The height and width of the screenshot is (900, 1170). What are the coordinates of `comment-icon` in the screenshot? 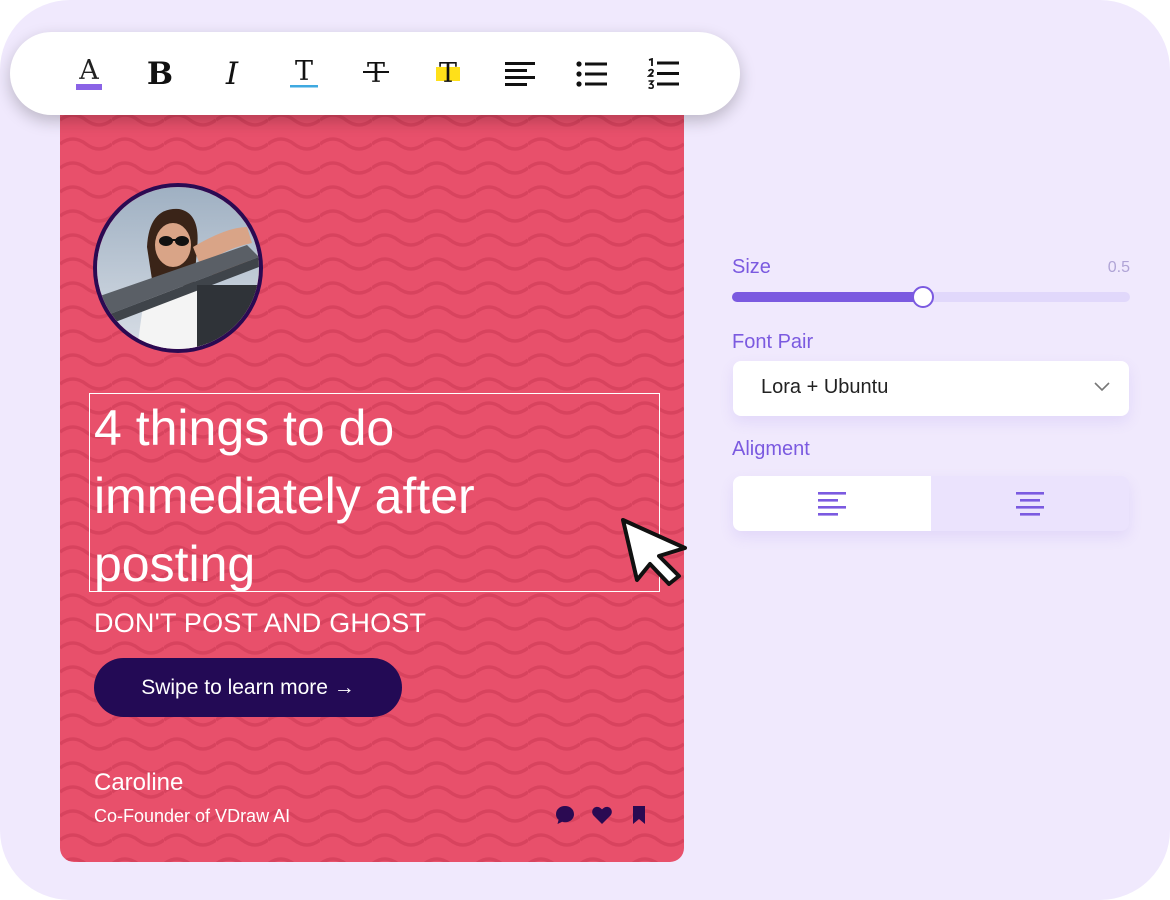 It's located at (565, 815).